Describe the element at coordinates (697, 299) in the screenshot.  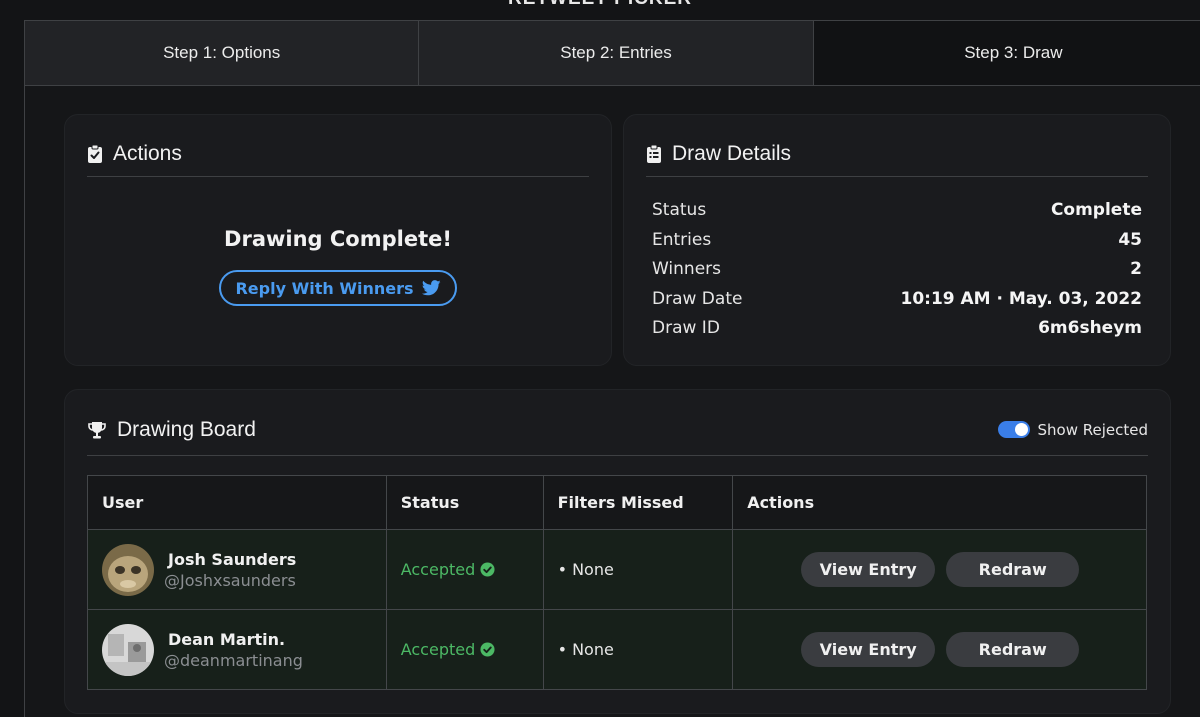
I see `detail-key: Draw Date` at that location.